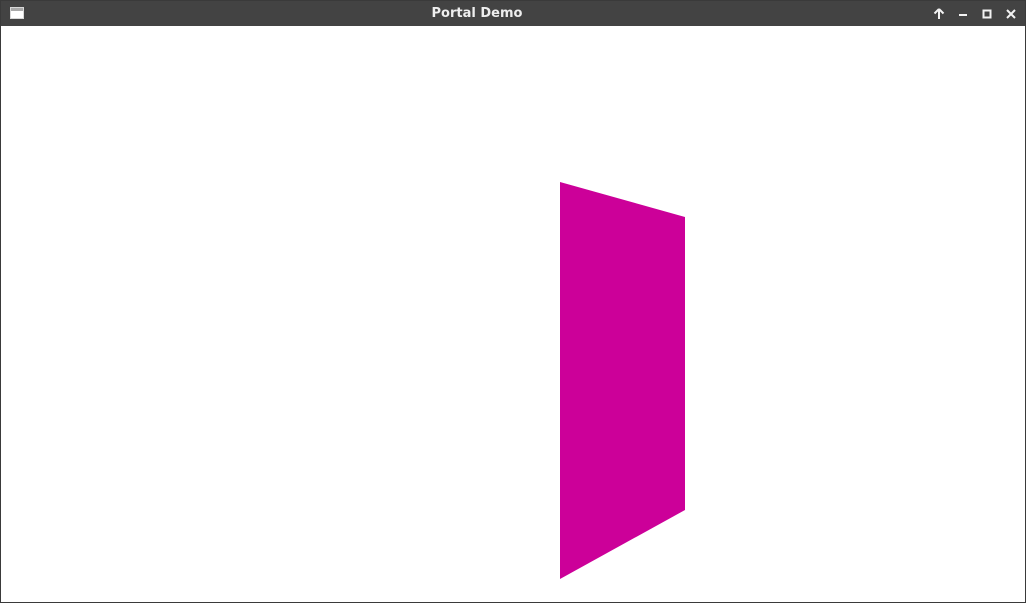  I want to click on close-icon, so click(1011, 13).